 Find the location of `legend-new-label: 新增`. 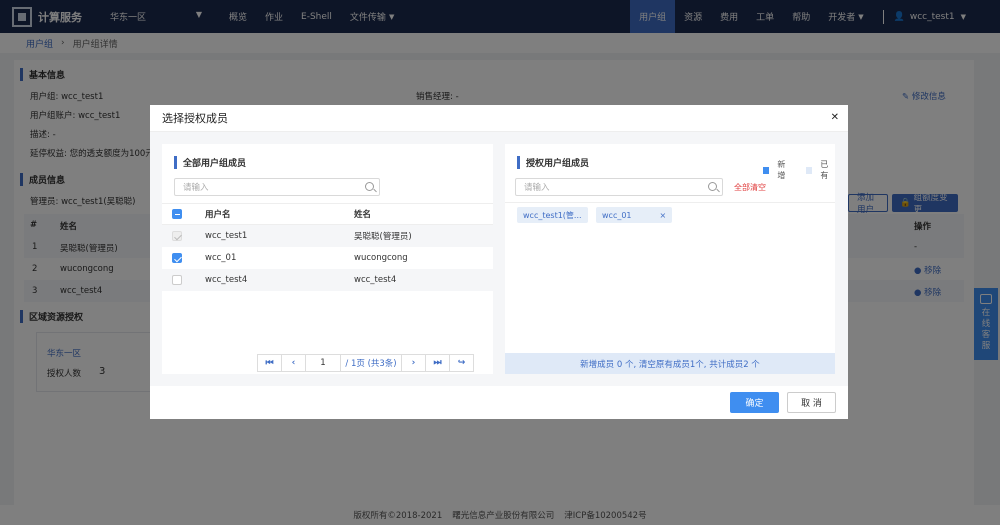

legend-new-label: 新增 is located at coordinates (781, 170).